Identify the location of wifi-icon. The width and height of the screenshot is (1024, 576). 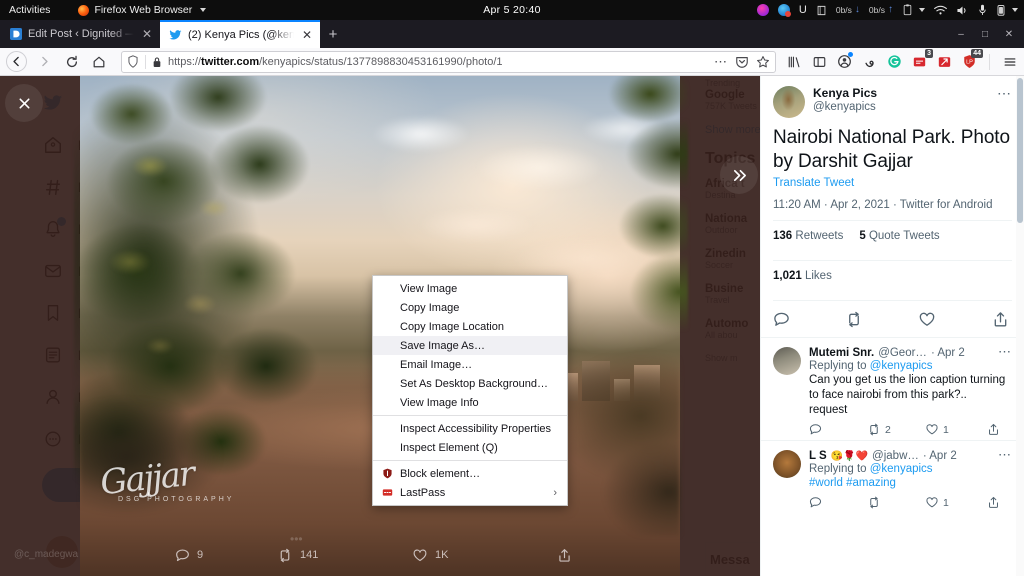
(940, 10).